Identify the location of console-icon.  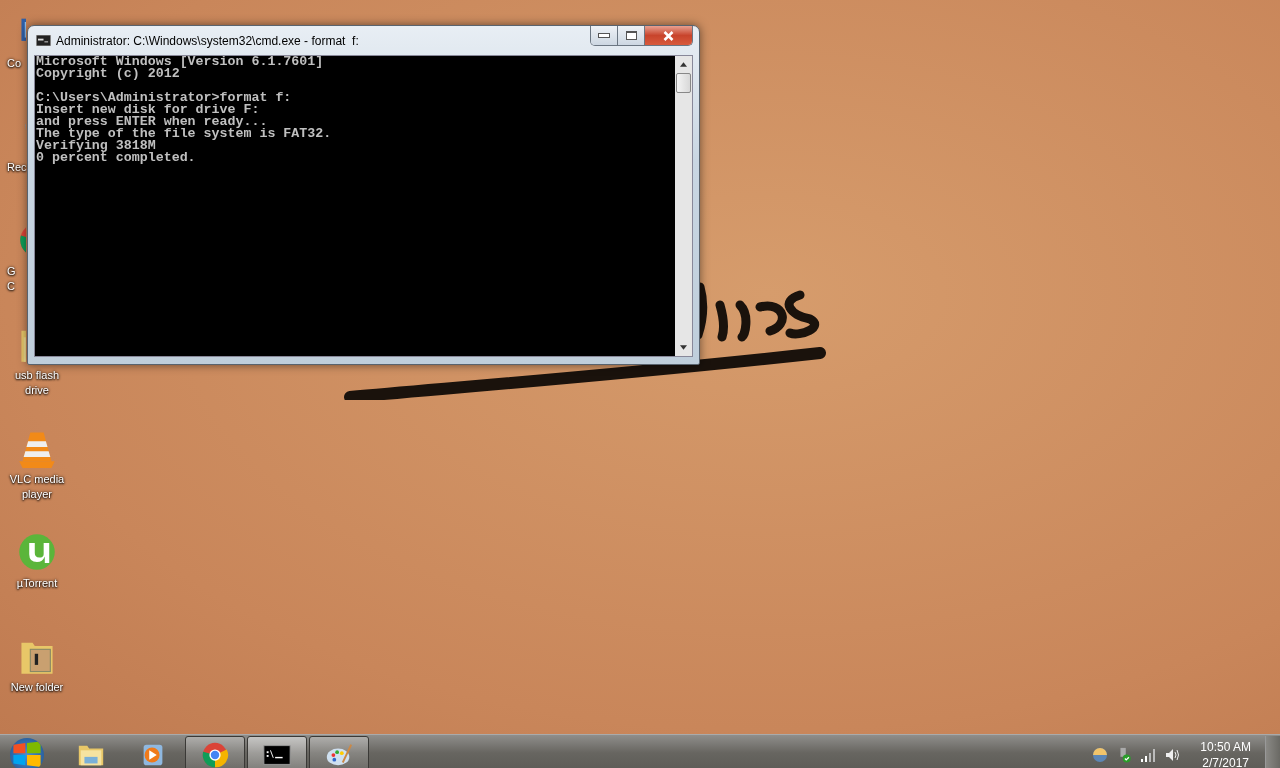
(43, 40).